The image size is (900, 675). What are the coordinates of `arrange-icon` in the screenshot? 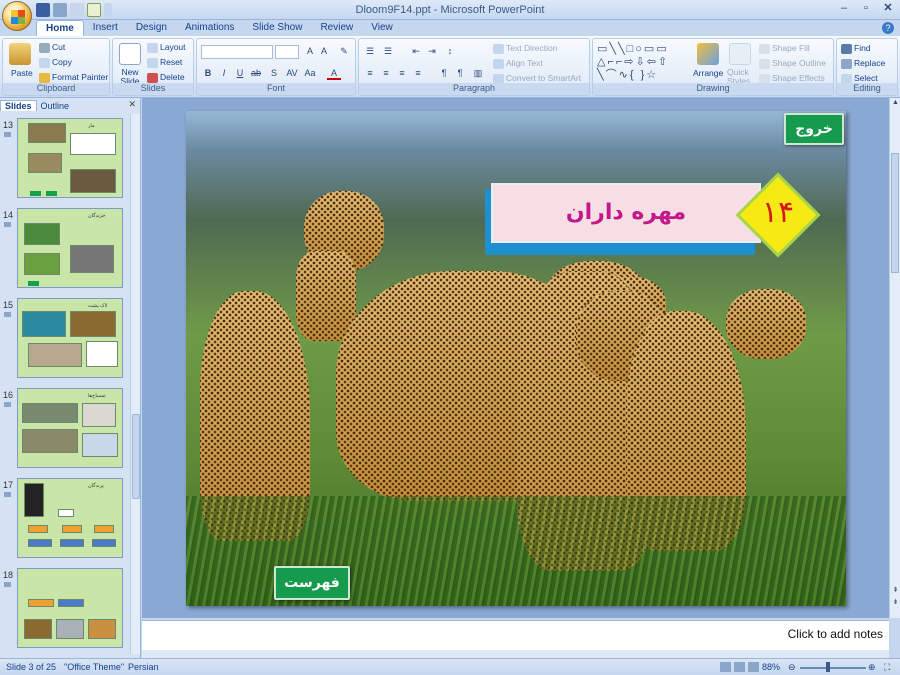 It's located at (708, 54).